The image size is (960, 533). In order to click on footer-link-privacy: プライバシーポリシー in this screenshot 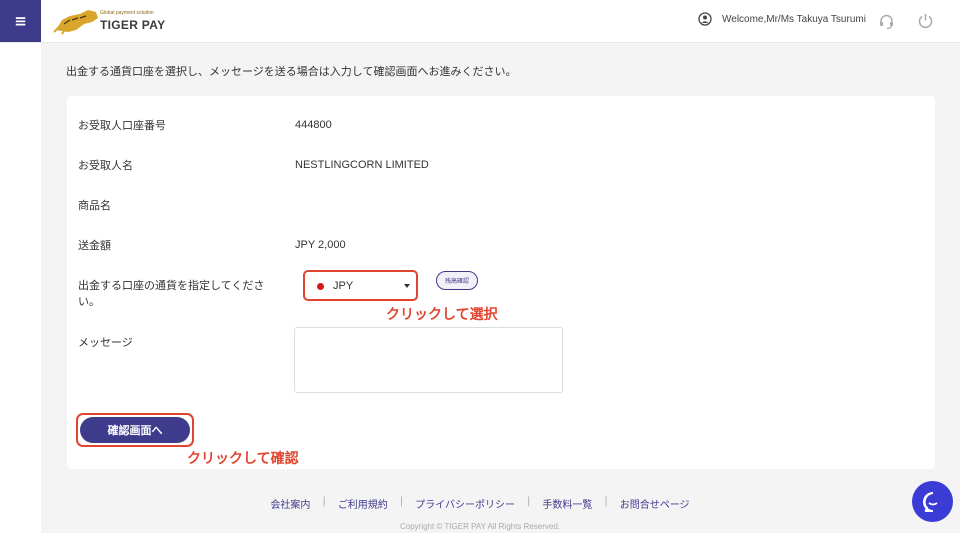, I will do `click(465, 503)`.